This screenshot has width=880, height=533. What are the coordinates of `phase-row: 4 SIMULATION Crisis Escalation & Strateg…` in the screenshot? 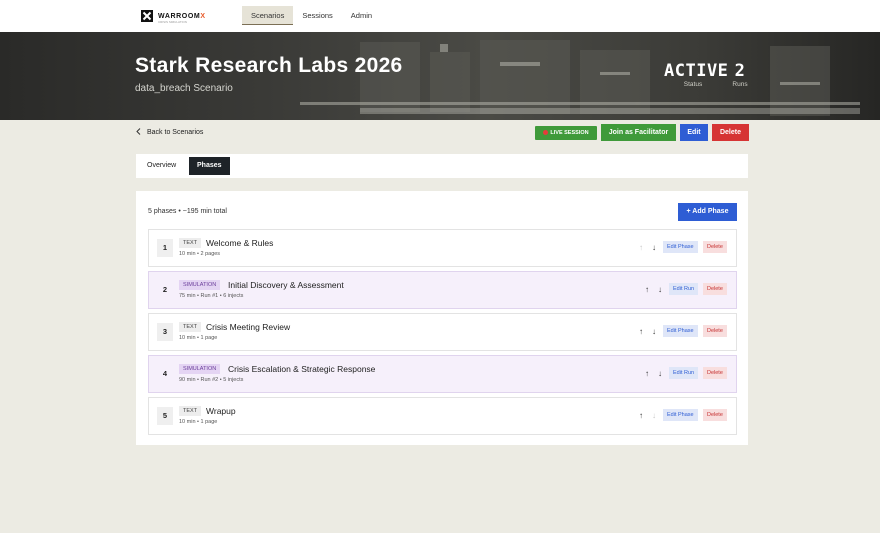 It's located at (442, 374).